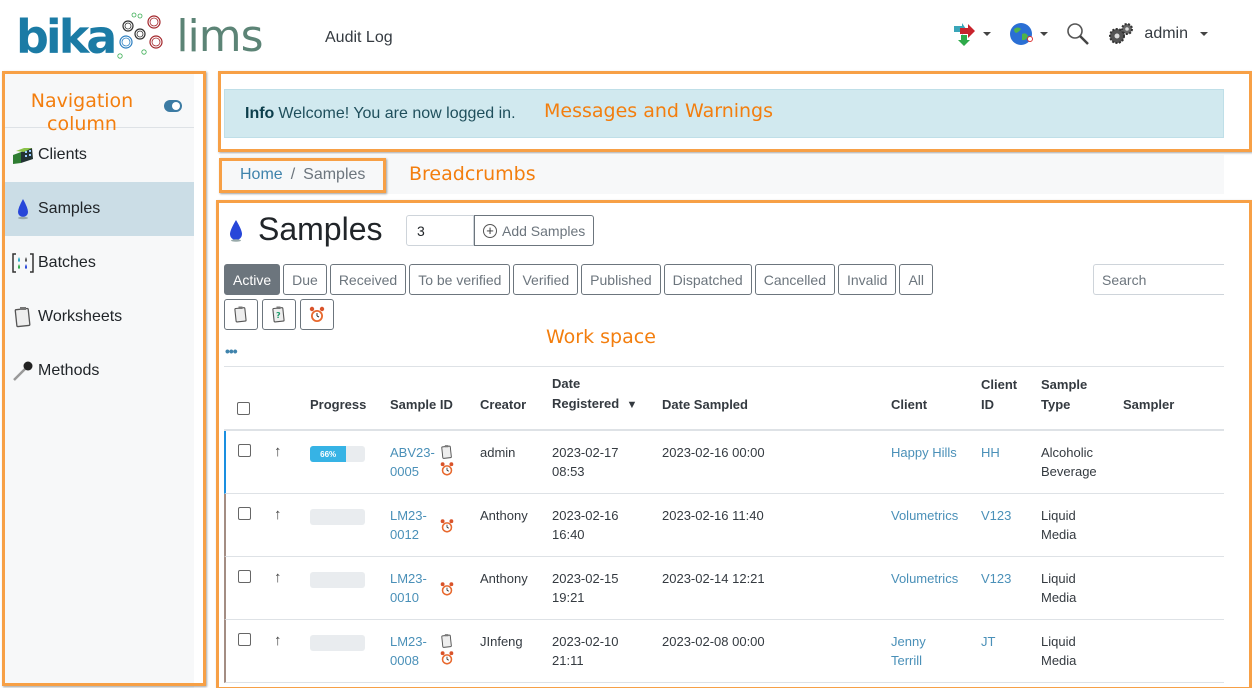 The height and width of the screenshot is (688, 1252). What do you see at coordinates (705, 405) in the screenshot?
I see `column-date-sampled: Date Sampled` at bounding box center [705, 405].